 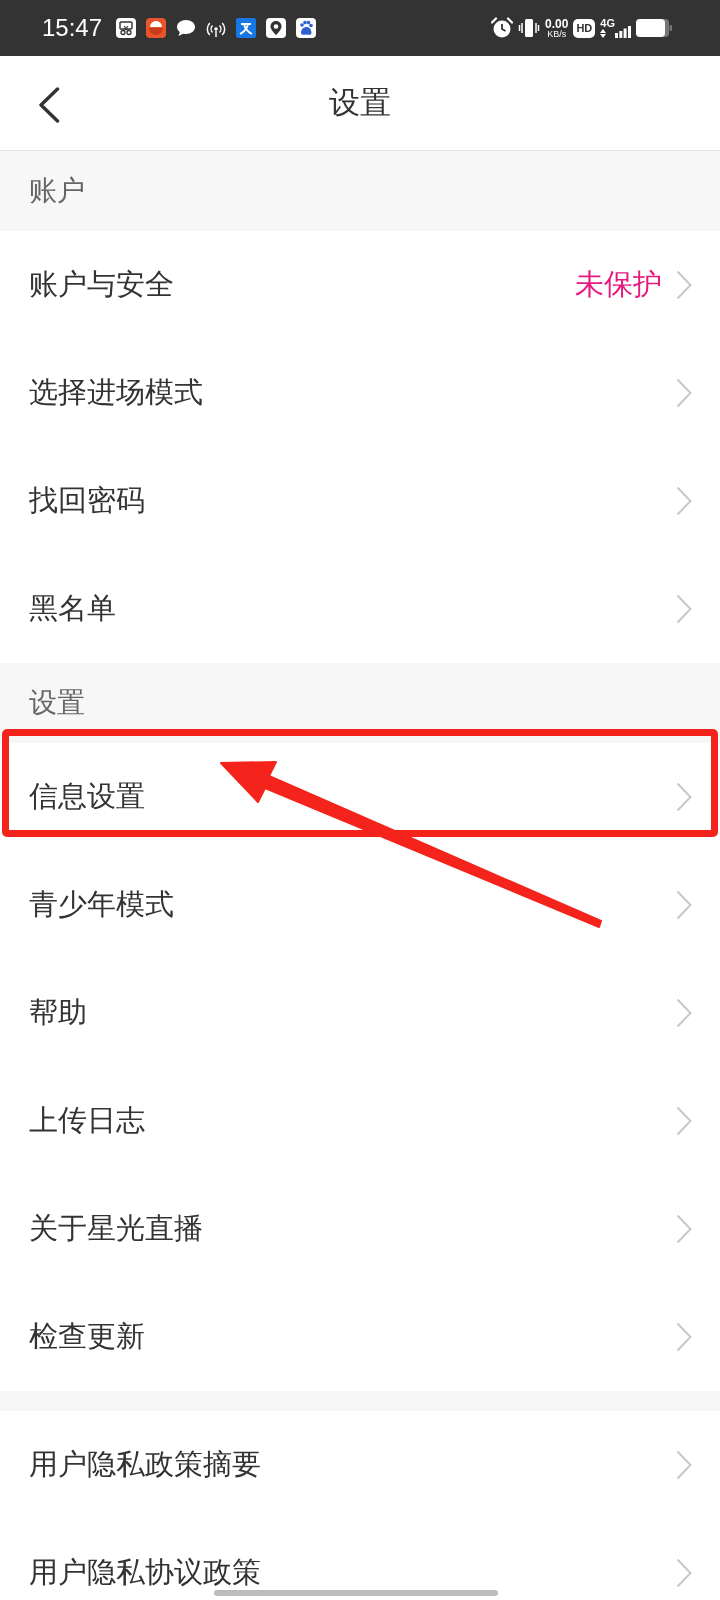 I want to click on alarm-clock-icon, so click(x=502, y=28).